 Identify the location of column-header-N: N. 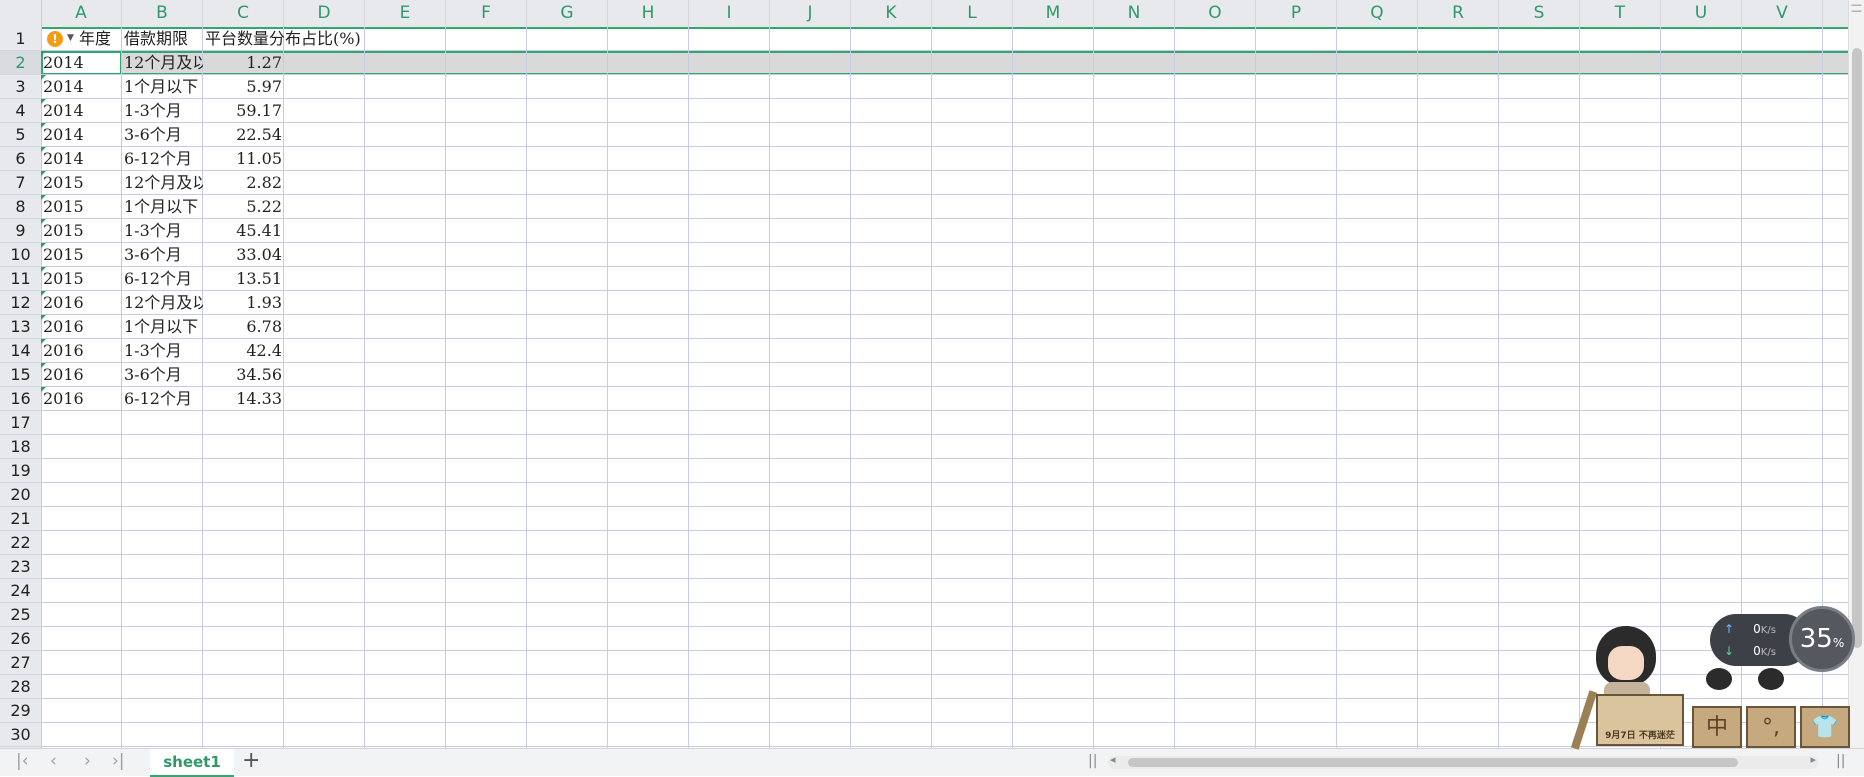
(1134, 13).